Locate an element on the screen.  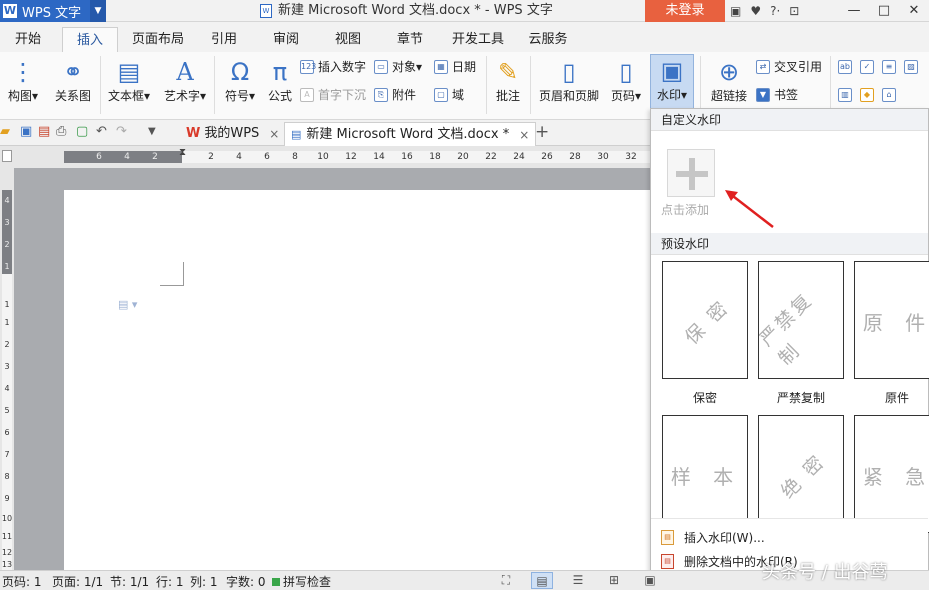
header-footer-button: ▯ 页眉和页脚 is located at coordinates (569, 80).